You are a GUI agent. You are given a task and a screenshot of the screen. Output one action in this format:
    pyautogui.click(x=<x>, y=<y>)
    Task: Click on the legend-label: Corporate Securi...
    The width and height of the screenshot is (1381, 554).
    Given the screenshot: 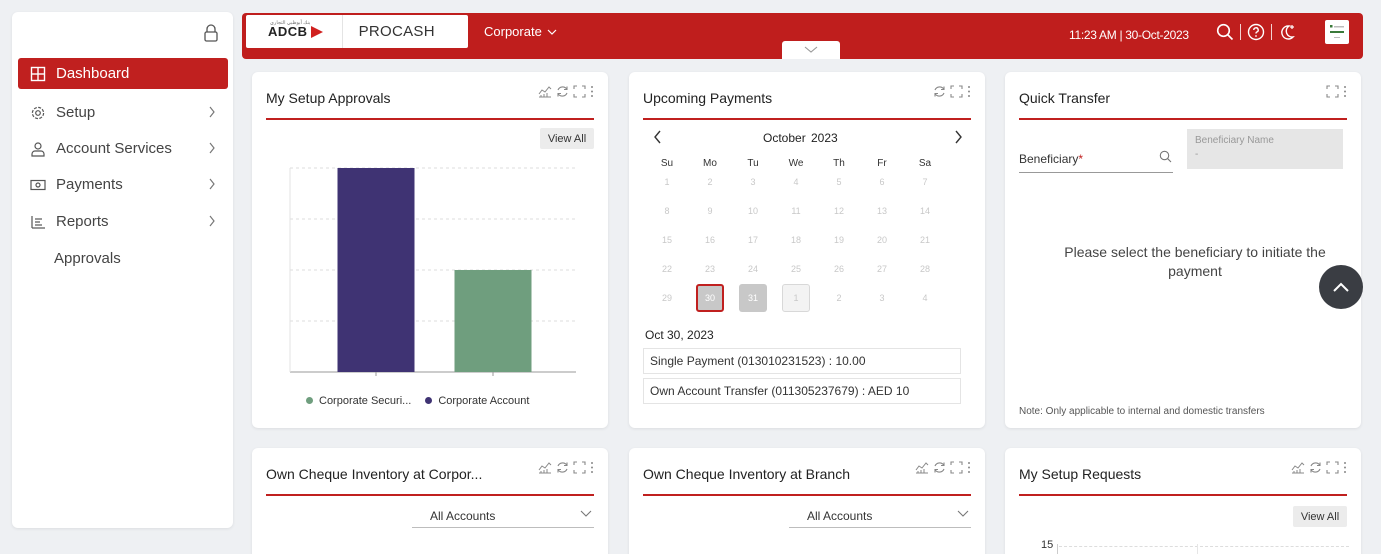 What is the action you would take?
    pyautogui.click(x=365, y=401)
    